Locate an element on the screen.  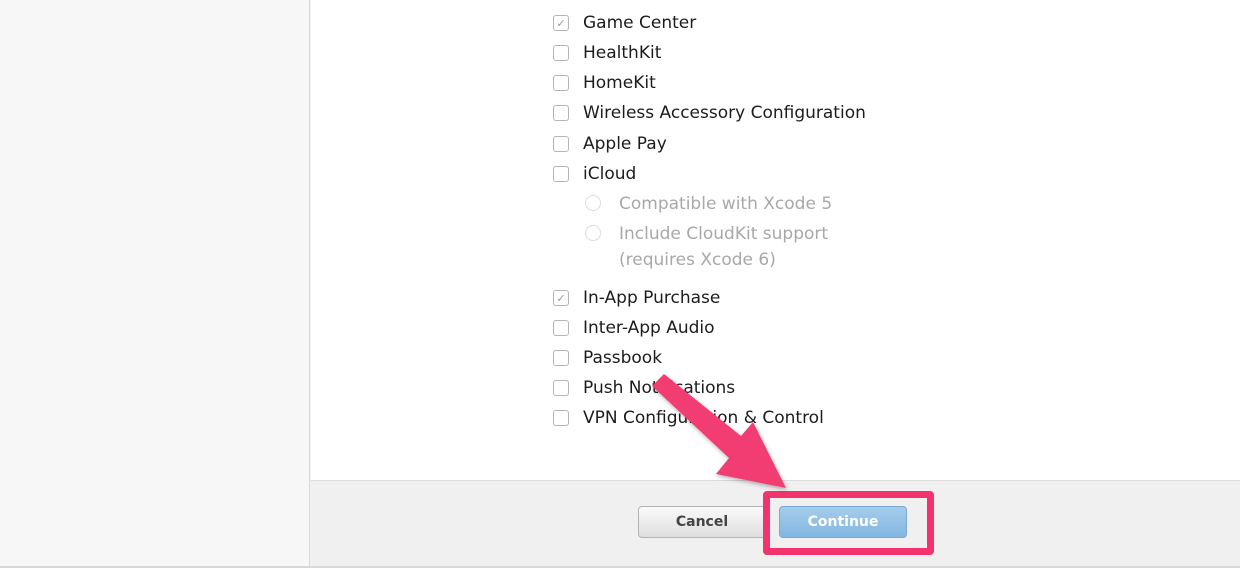
capability-healthkit: HealthKit is located at coordinates (607, 53).